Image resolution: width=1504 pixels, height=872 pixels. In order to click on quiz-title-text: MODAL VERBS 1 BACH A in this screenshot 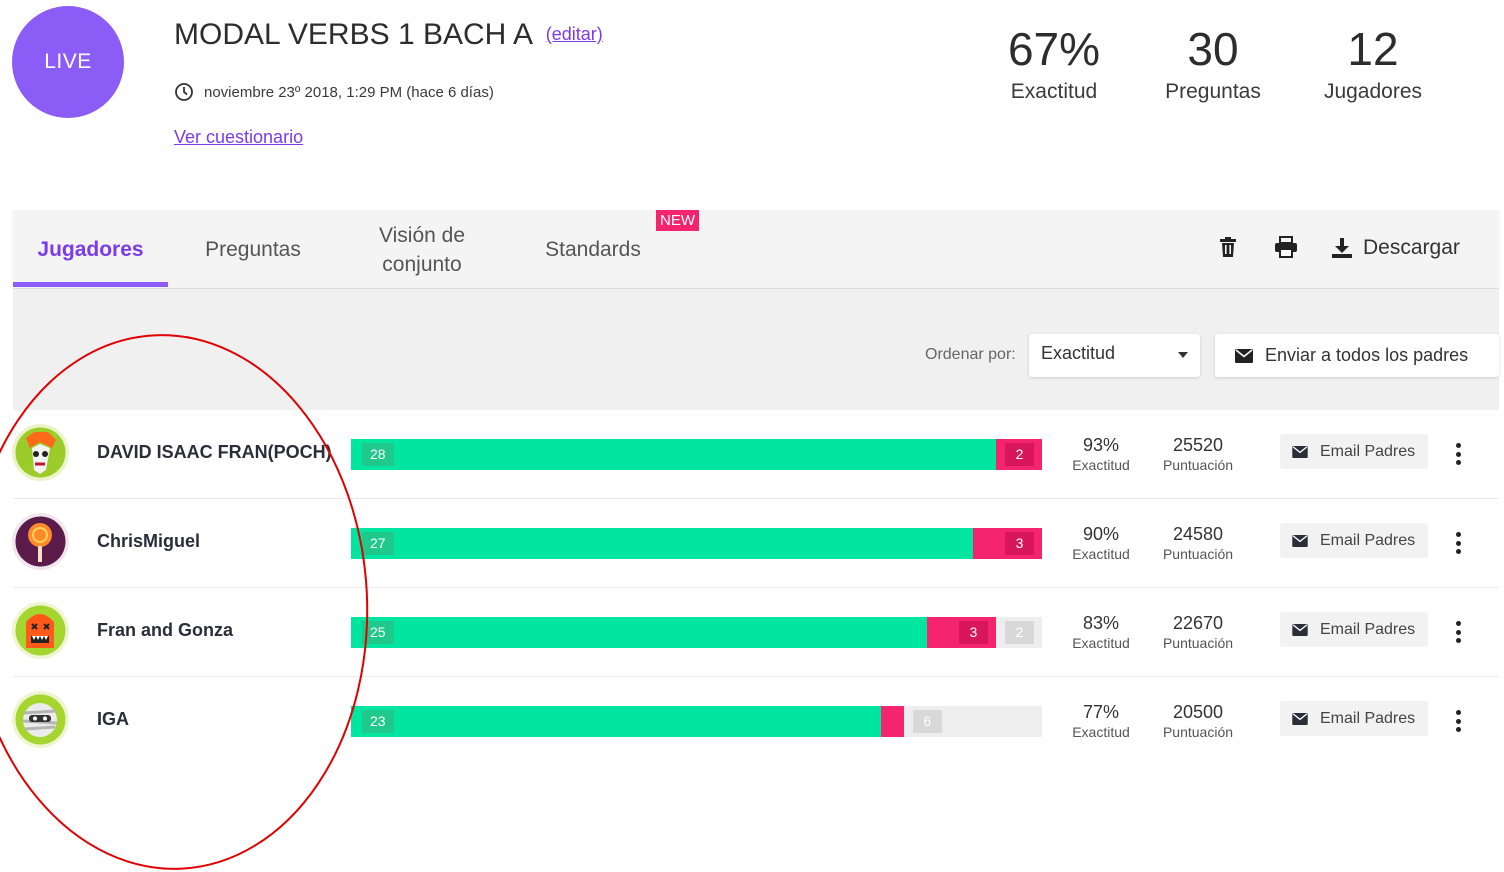, I will do `click(353, 34)`.